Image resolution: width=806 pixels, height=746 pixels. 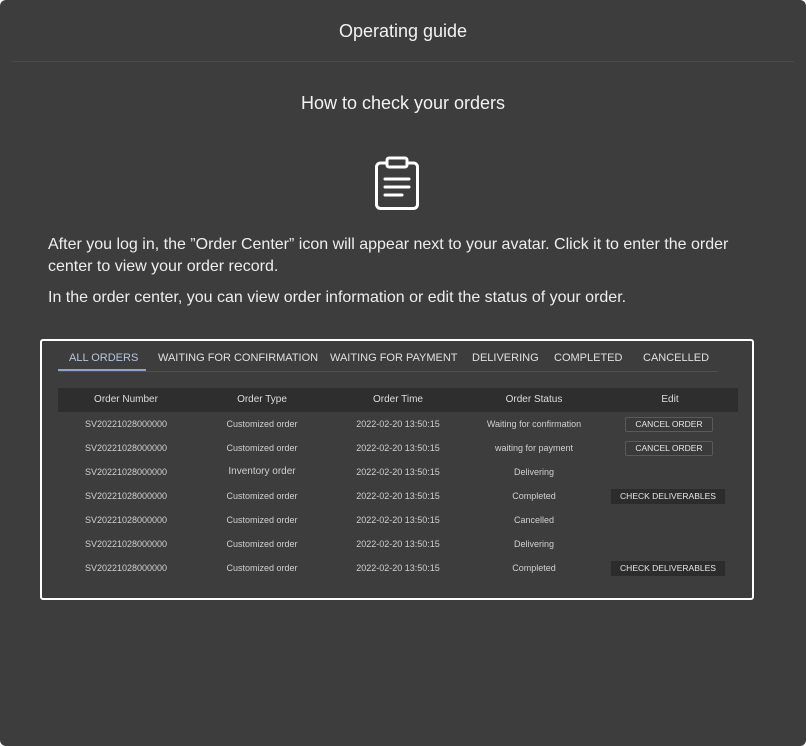 I want to click on tab-delivering: DELIVERING, so click(x=505, y=360).